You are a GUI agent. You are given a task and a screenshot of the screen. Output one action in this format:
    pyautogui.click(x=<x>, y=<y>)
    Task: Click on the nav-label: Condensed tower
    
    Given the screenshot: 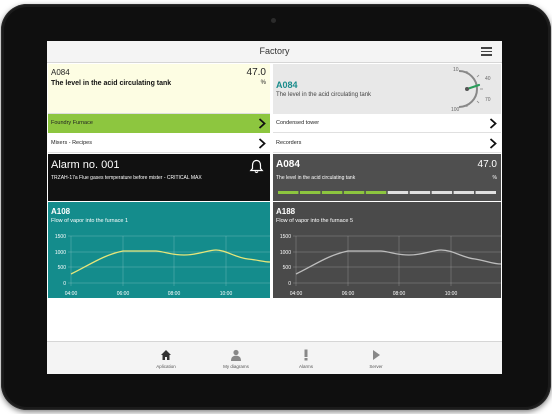 What is the action you would take?
    pyautogui.click(x=298, y=123)
    